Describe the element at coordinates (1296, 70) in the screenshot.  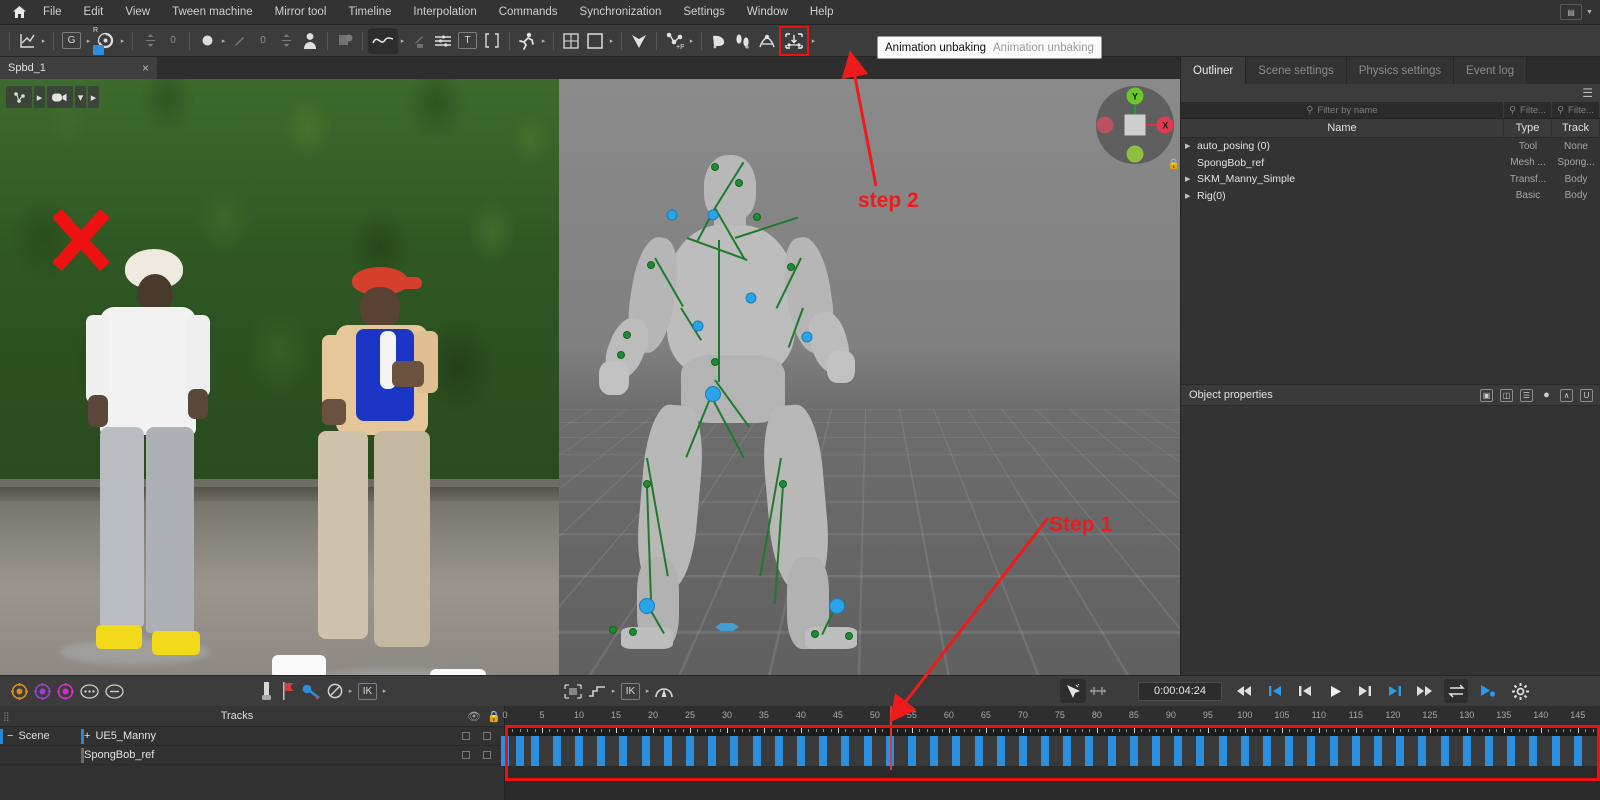
I see `tab-scene-settings: Scene settings` at that location.